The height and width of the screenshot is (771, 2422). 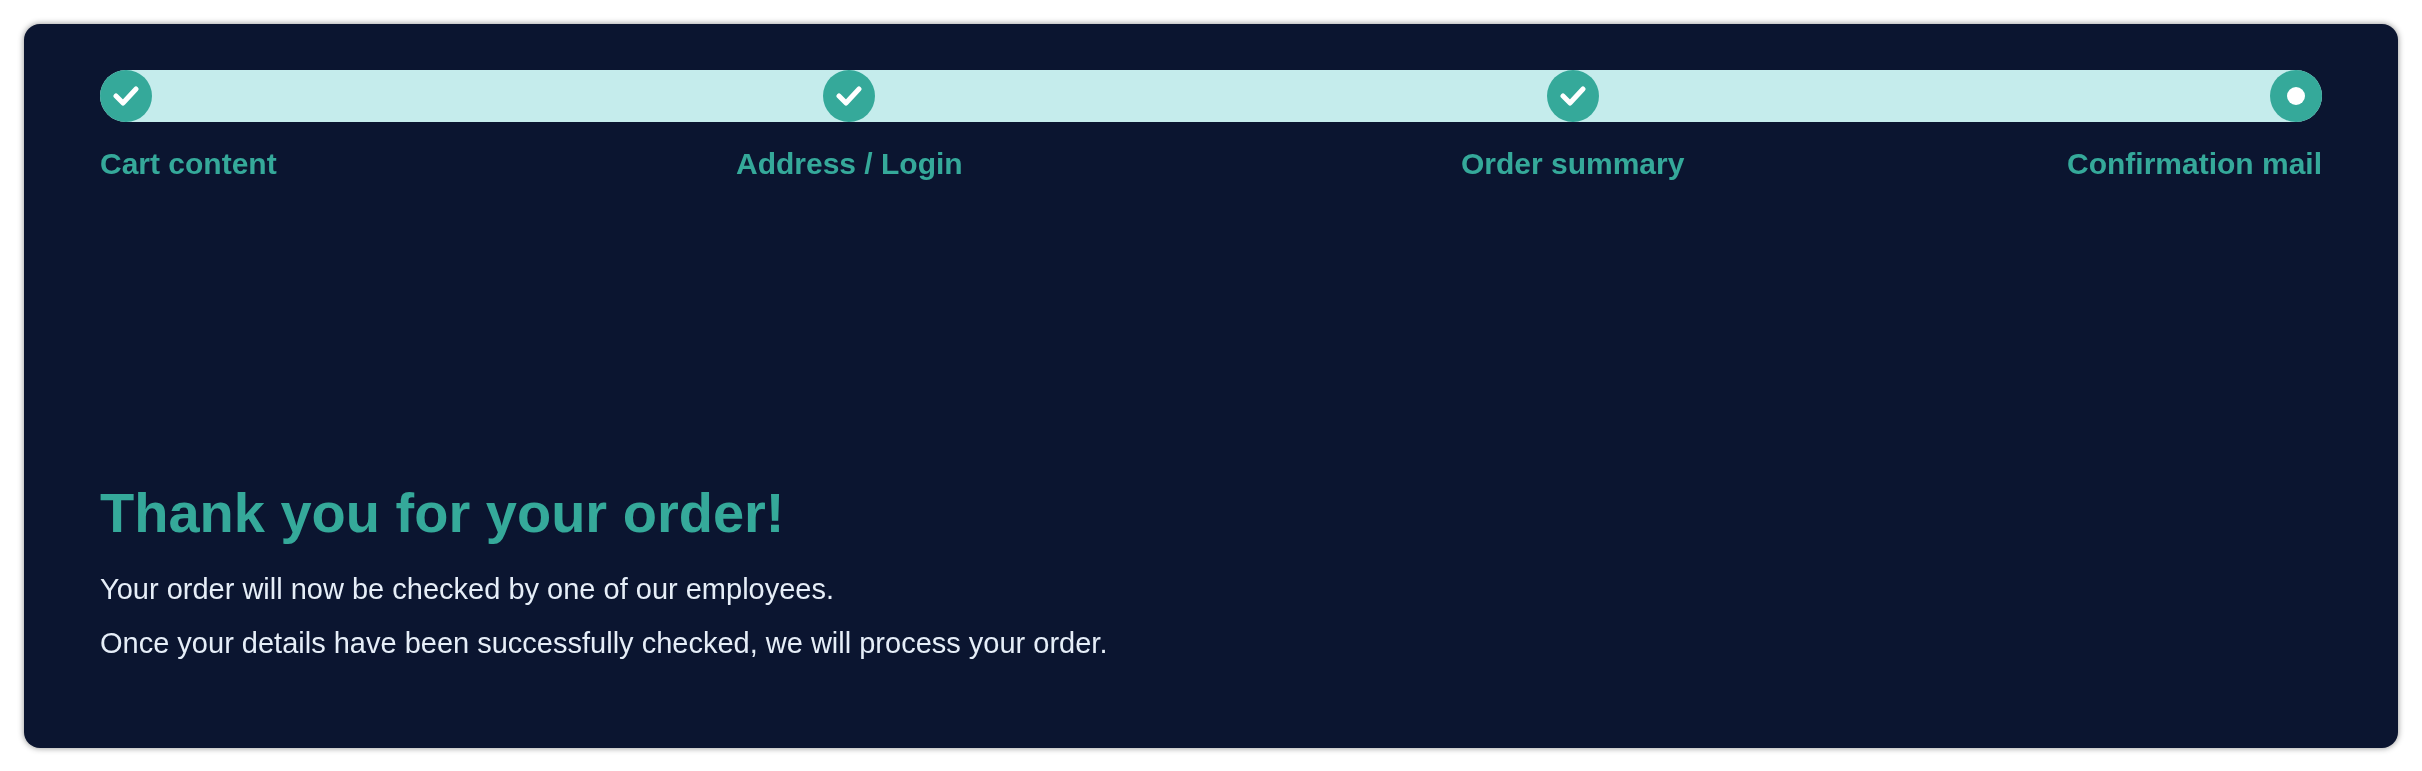 I want to click on message-text: Your order will now be checked by one of our employees., so click(x=468, y=589).